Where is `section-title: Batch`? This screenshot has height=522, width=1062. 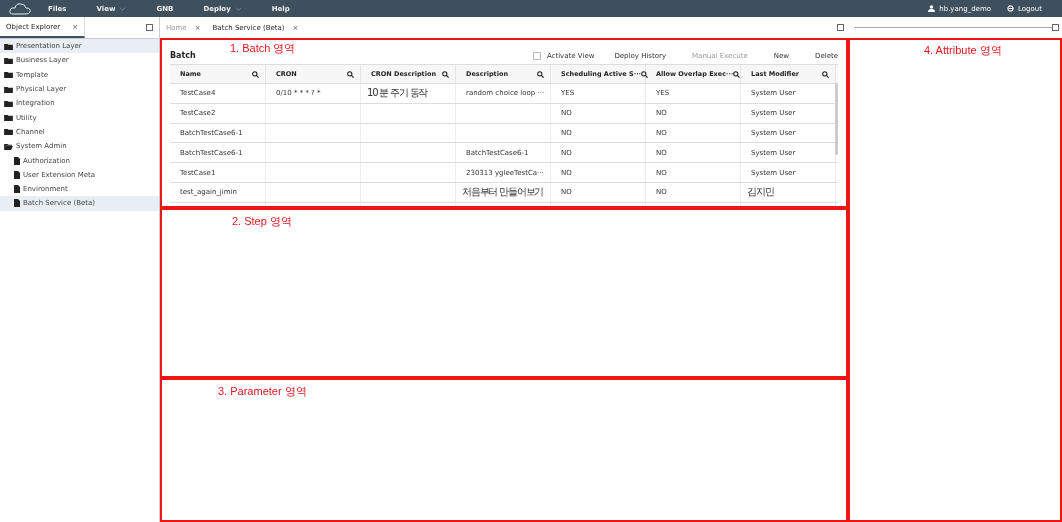
section-title: Batch is located at coordinates (183, 55).